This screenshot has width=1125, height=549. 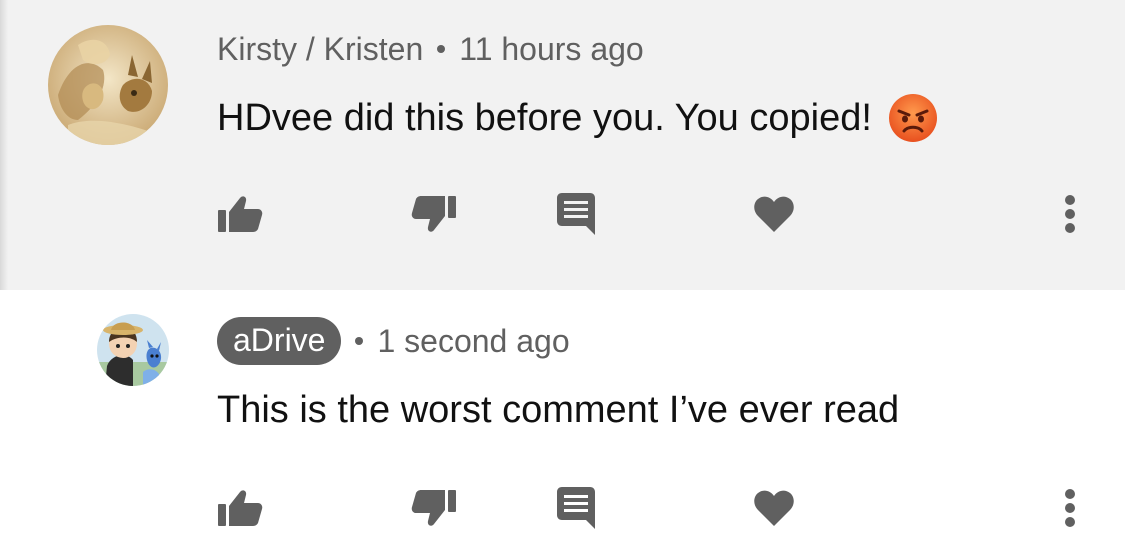 I want to click on comment-text-row: This is the worst comment I’ve ever read, so click(x=558, y=410).